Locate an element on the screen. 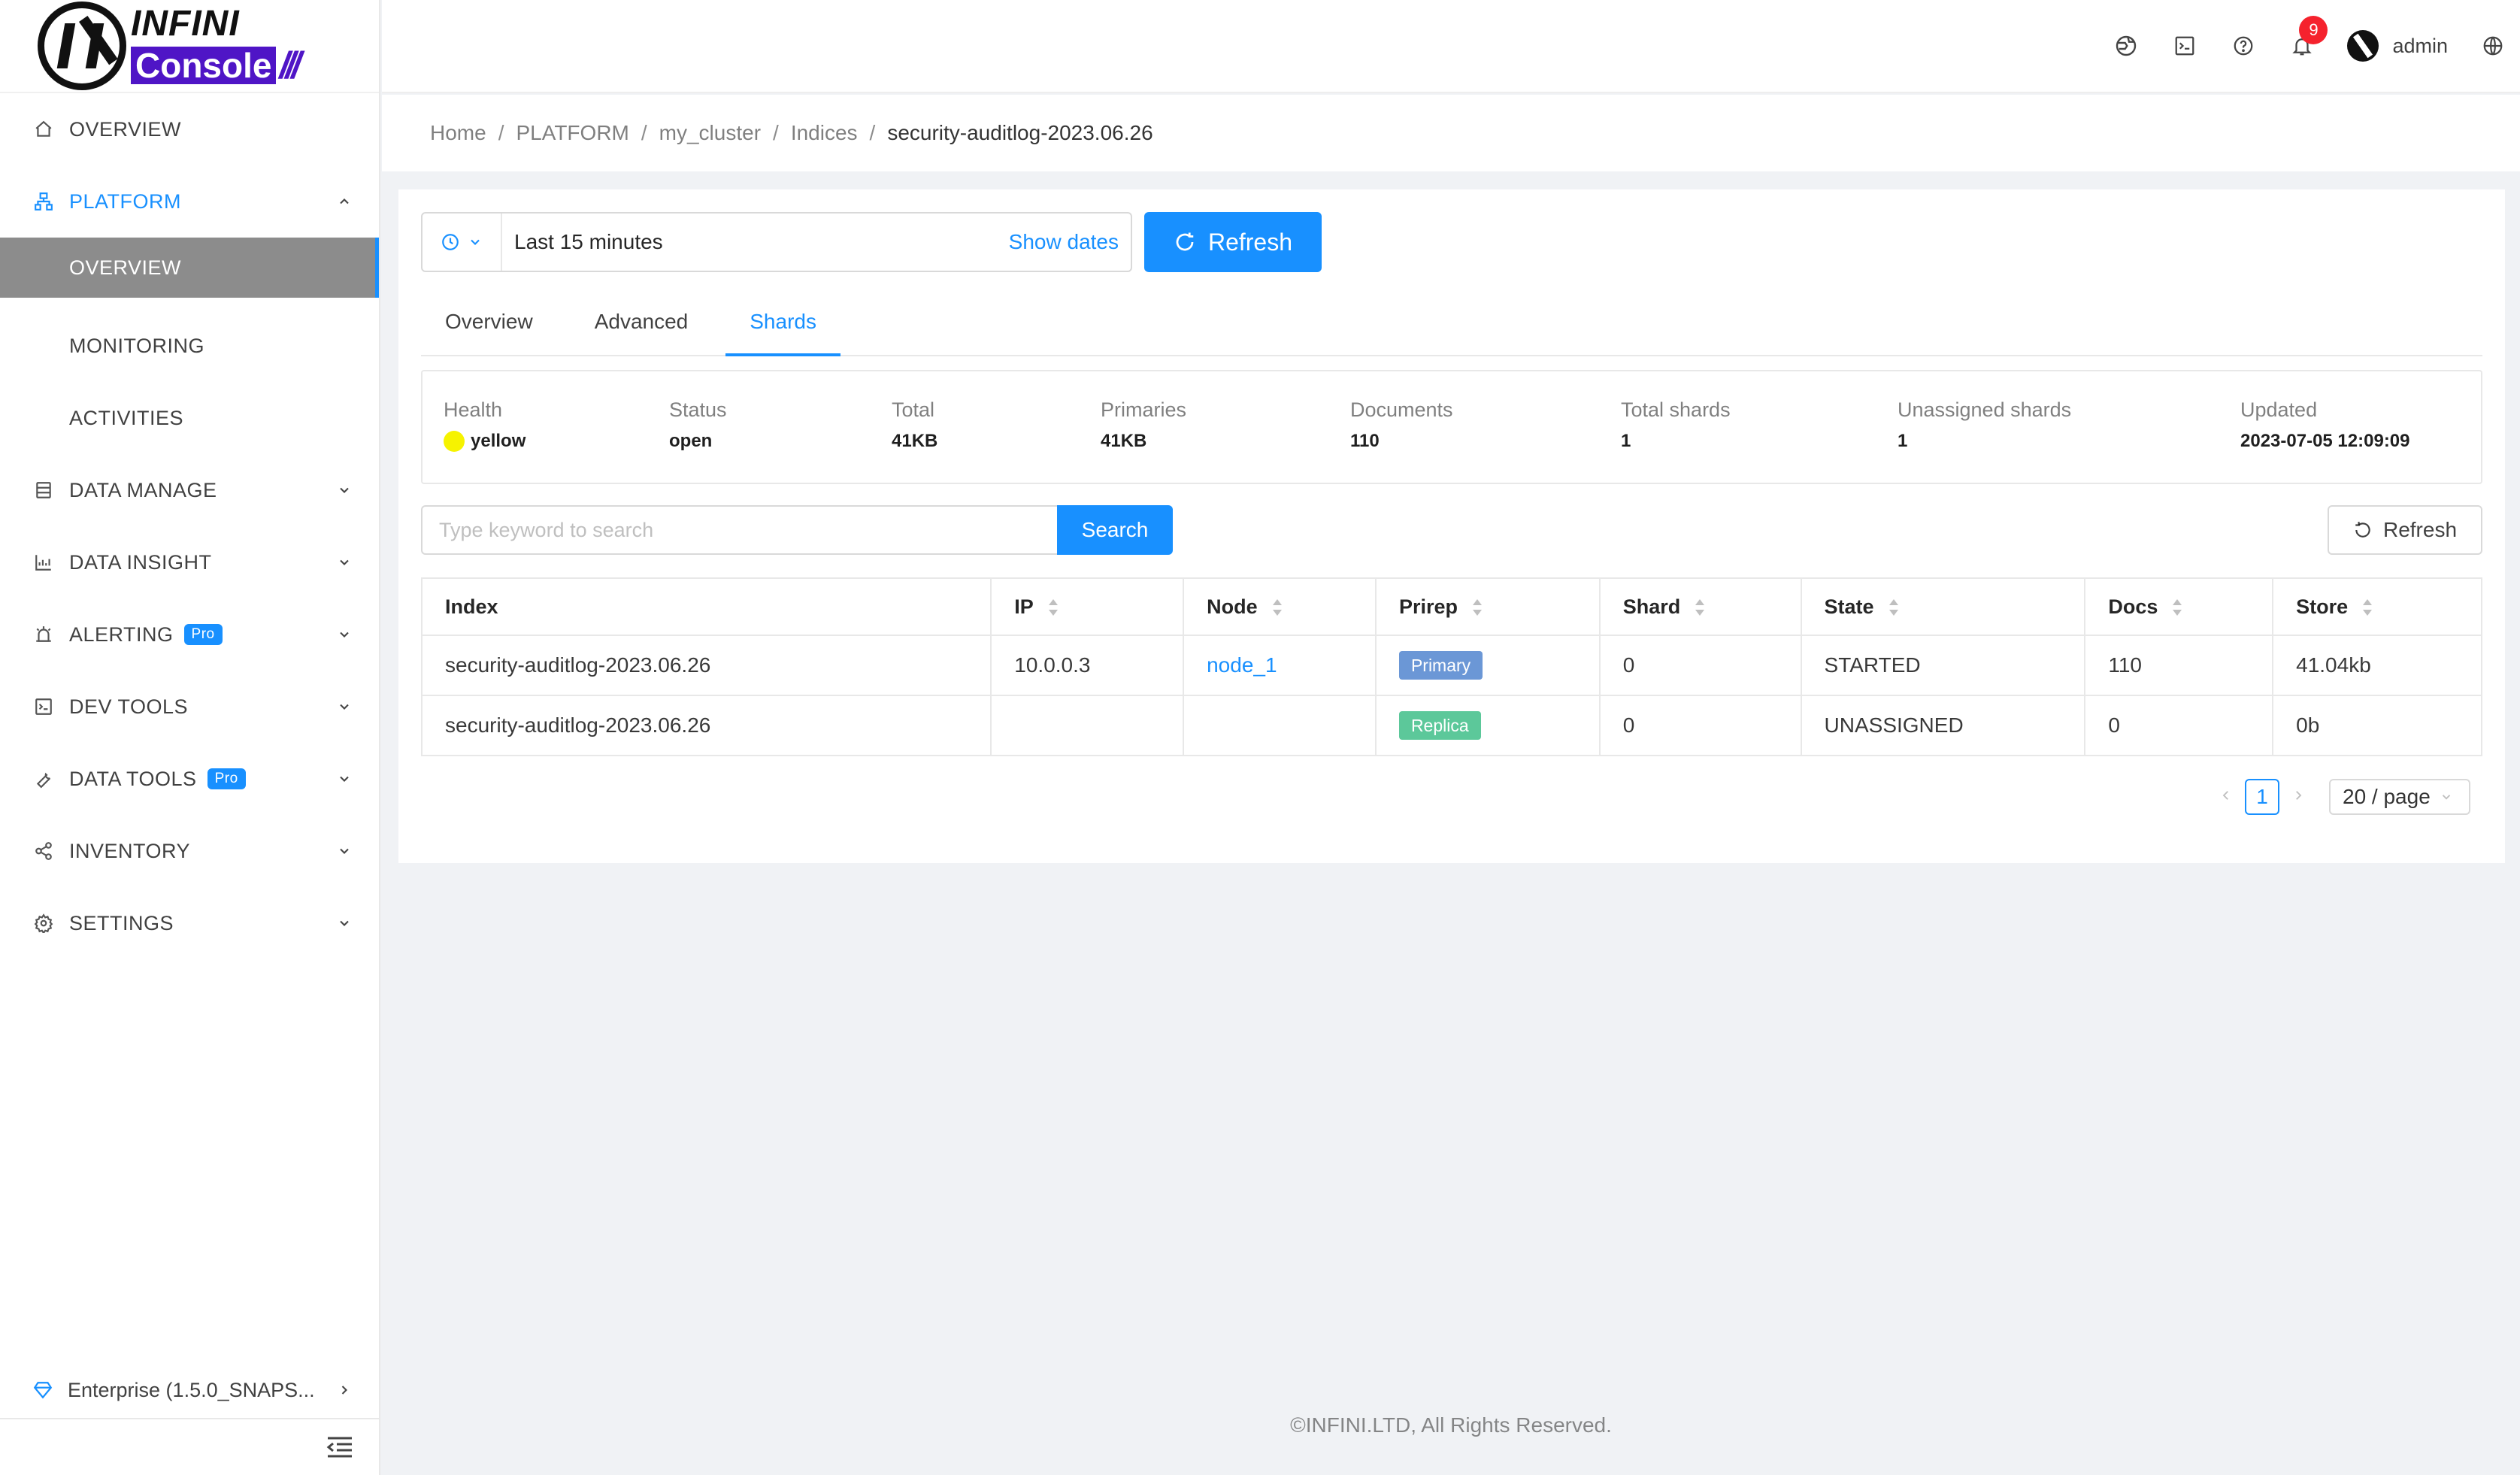  notification-bell-icon: 9 is located at coordinates (2308, 37).